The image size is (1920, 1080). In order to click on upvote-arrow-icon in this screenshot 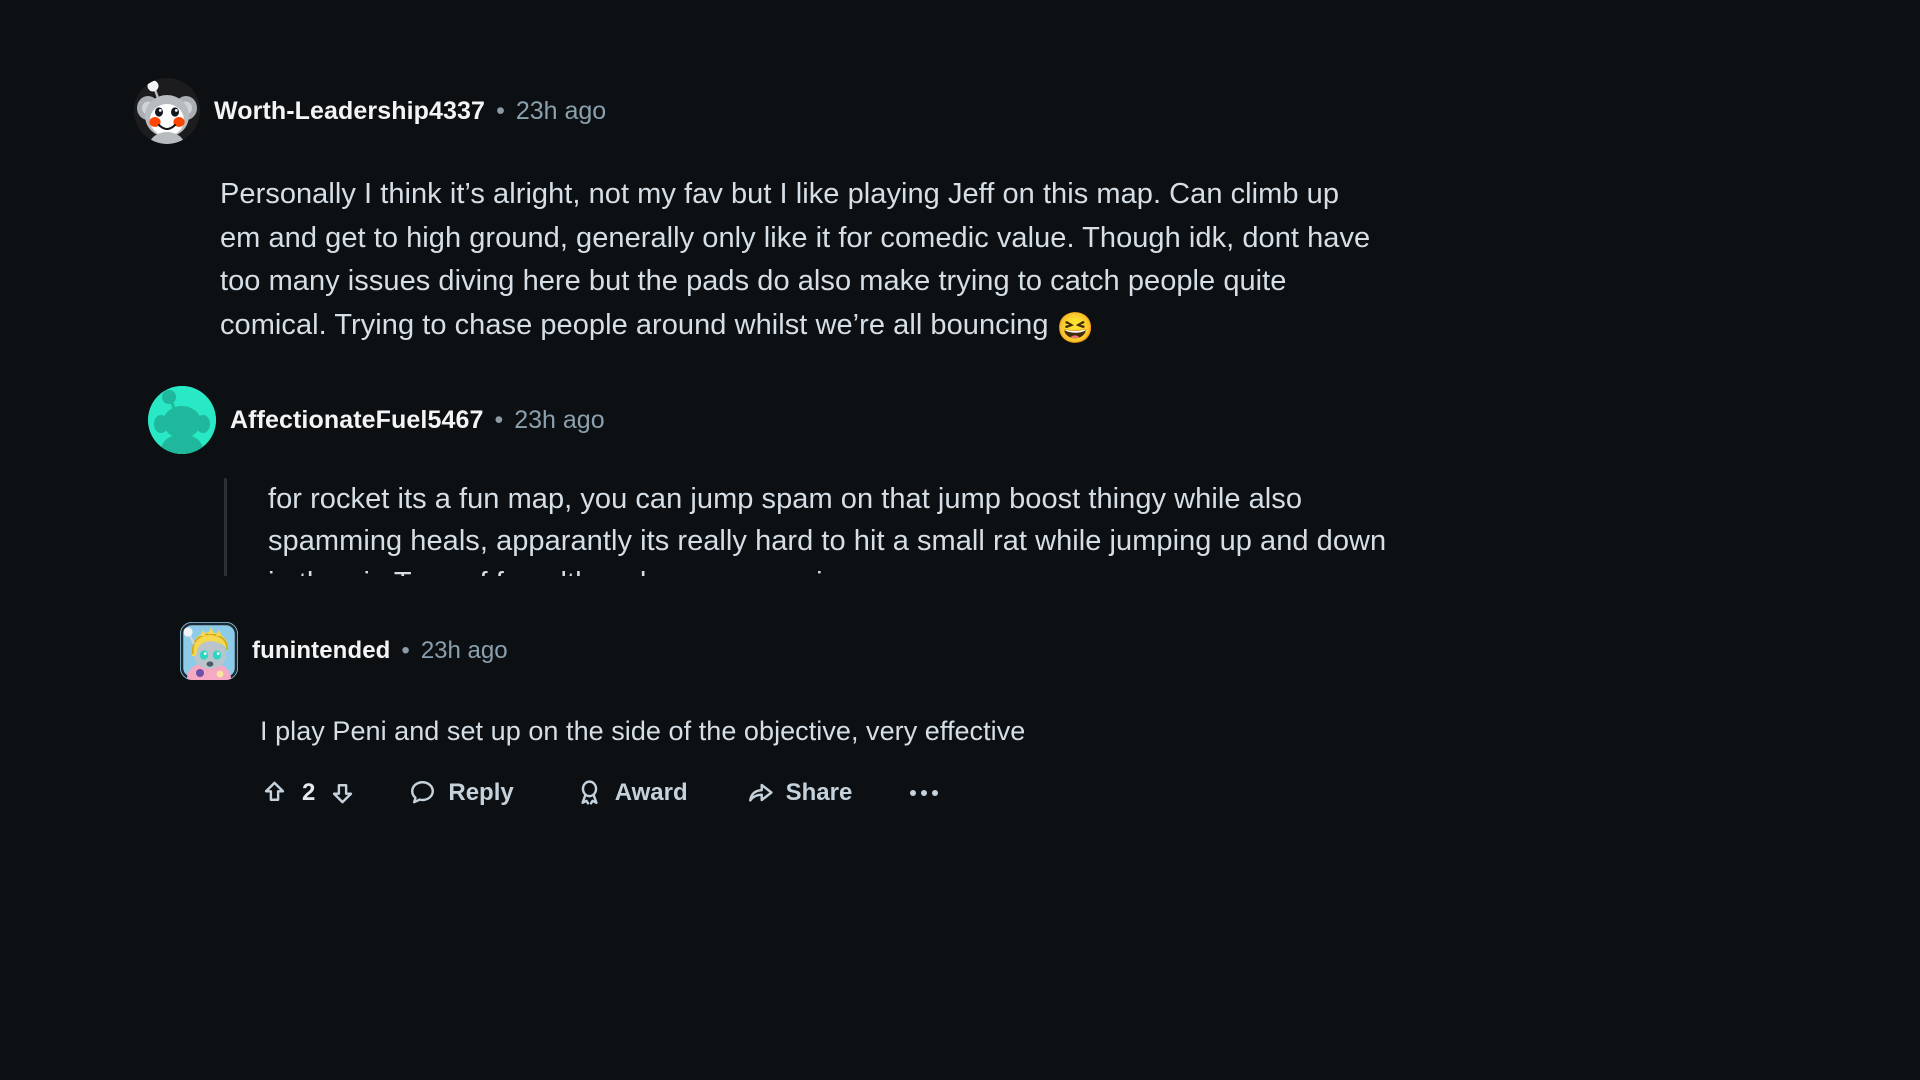, I will do `click(274, 792)`.